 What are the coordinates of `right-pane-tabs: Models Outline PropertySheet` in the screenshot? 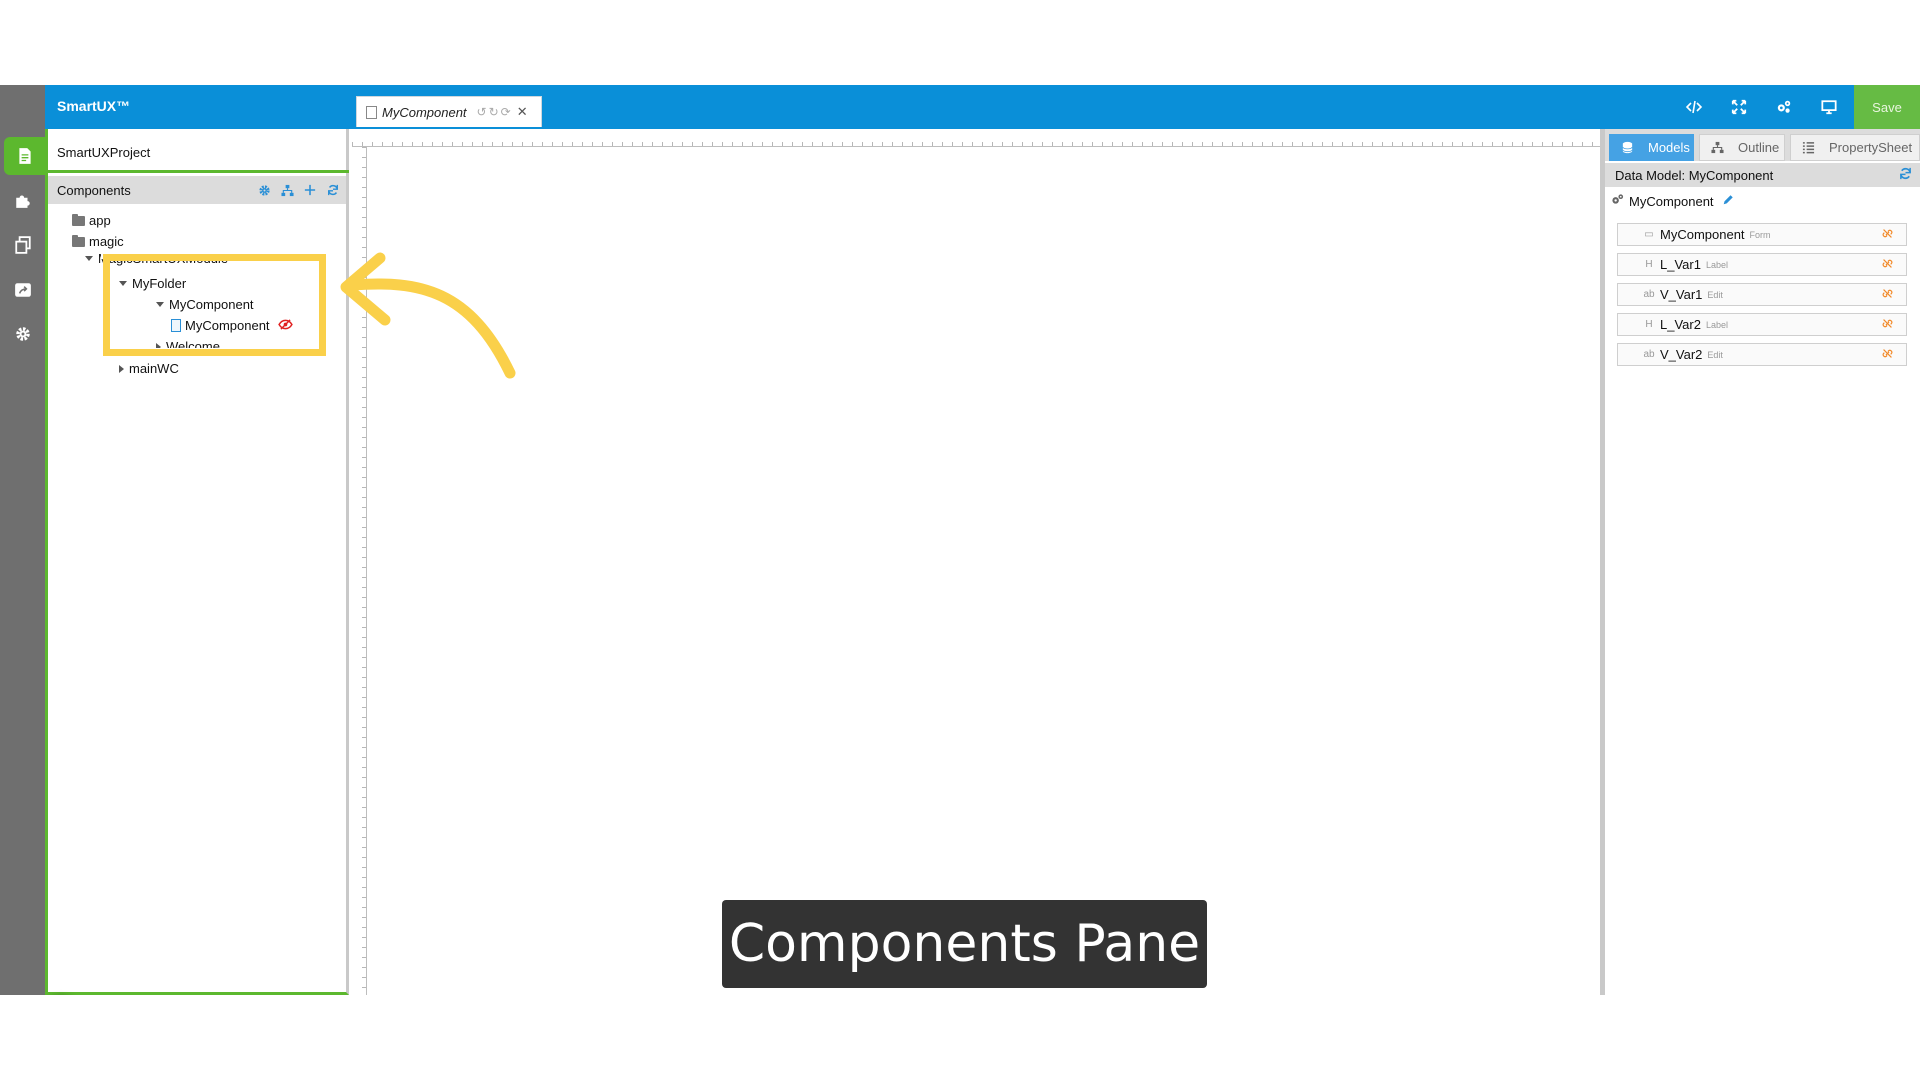 It's located at (1762, 145).